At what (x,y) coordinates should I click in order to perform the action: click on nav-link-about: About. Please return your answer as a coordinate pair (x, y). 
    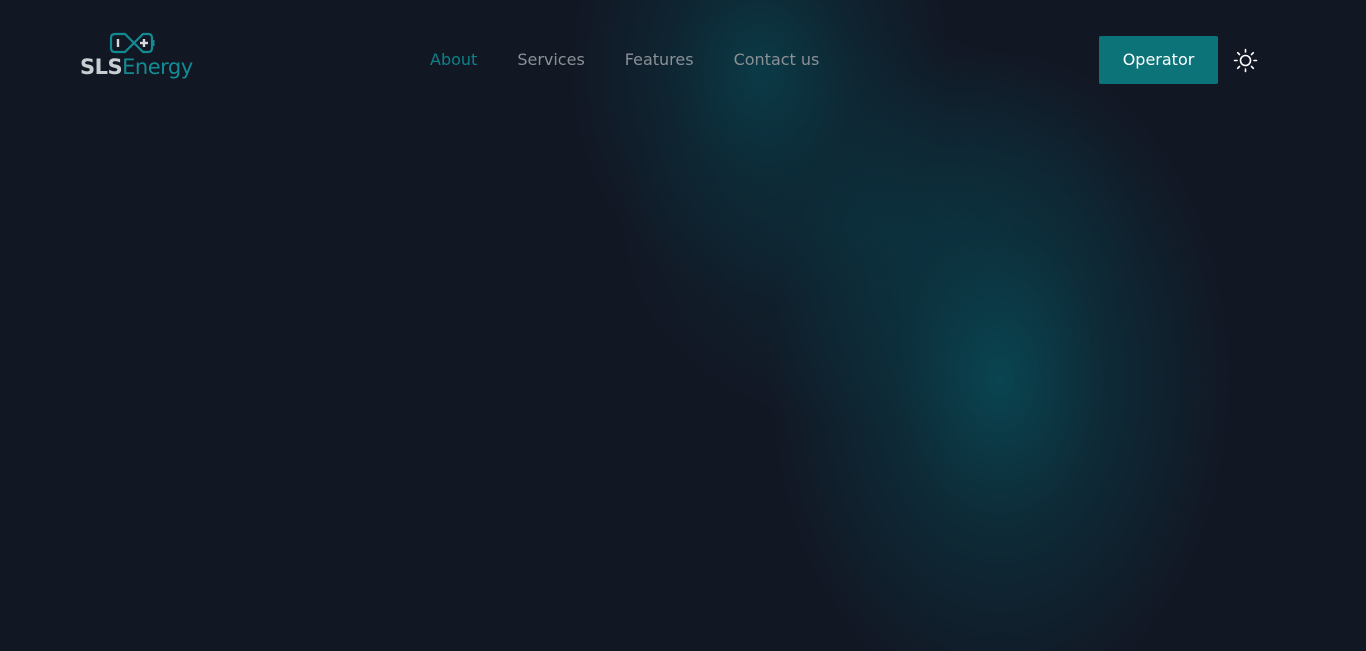
    Looking at the image, I should click on (453, 61).